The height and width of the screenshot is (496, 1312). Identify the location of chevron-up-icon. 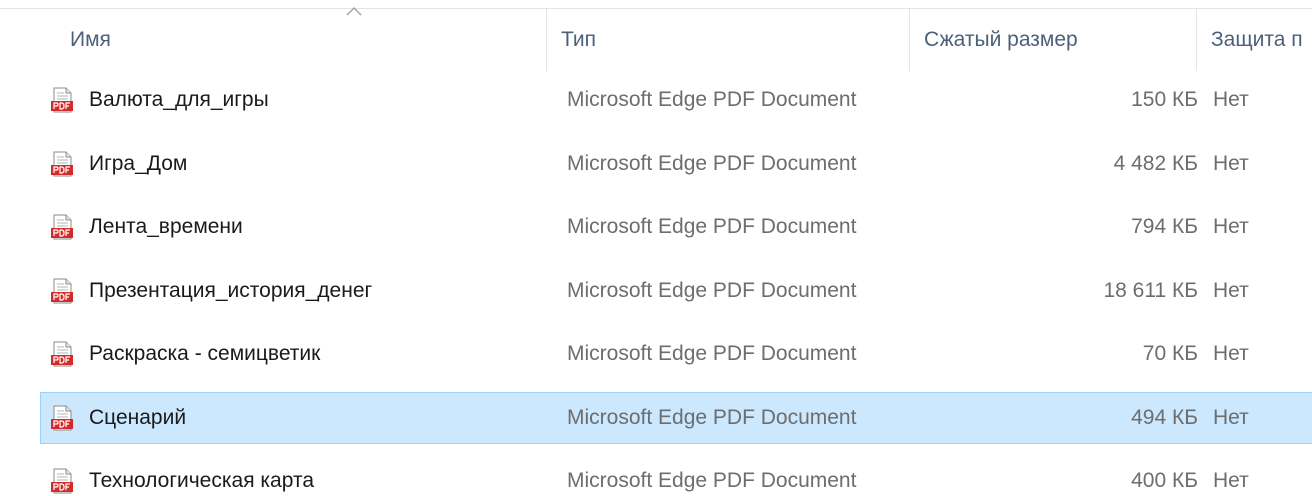
(354, 11).